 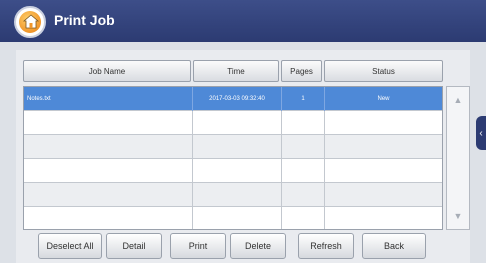 I want to click on home-button, so click(x=30, y=22).